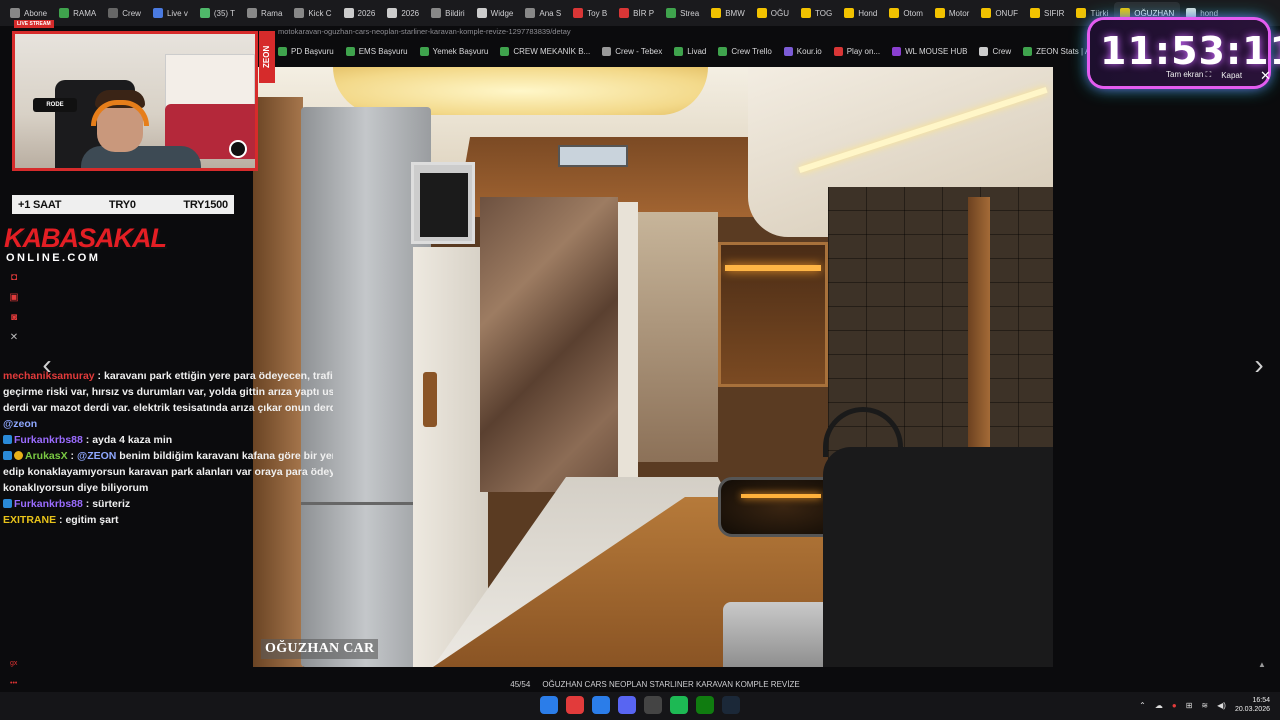 Image resolution: width=1280 pixels, height=720 pixels. Describe the element at coordinates (13, 663) in the screenshot. I see `gx-icon: gx` at that location.